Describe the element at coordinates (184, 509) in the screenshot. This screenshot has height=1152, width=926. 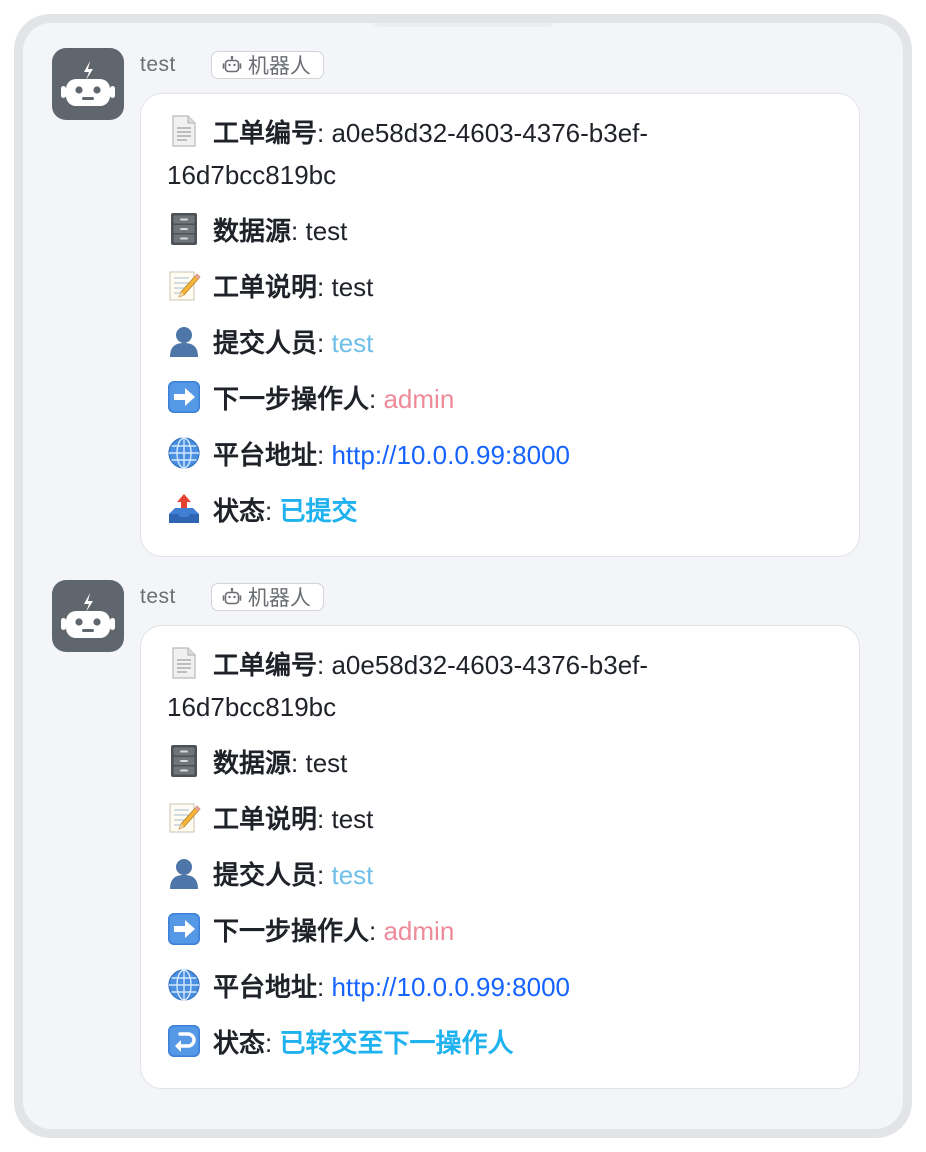
I see `outbox-tray-icon` at that location.